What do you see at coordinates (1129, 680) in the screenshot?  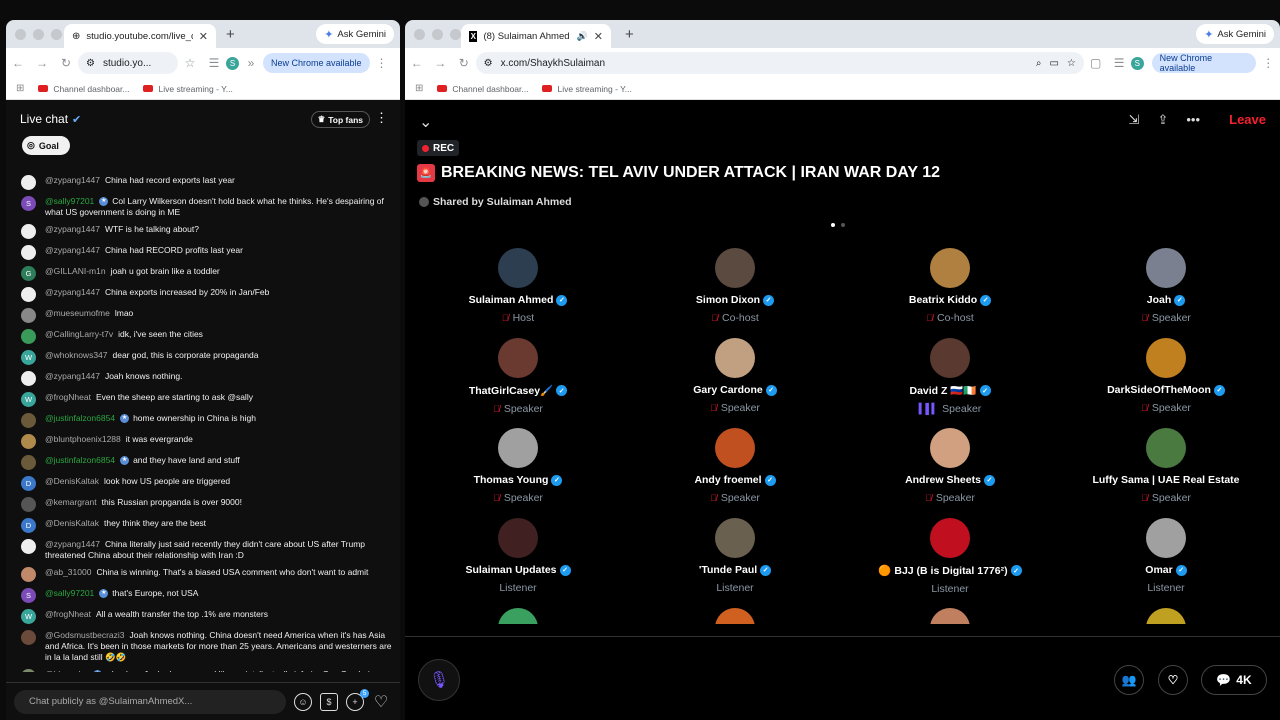 I see `people-button: 👥` at bounding box center [1129, 680].